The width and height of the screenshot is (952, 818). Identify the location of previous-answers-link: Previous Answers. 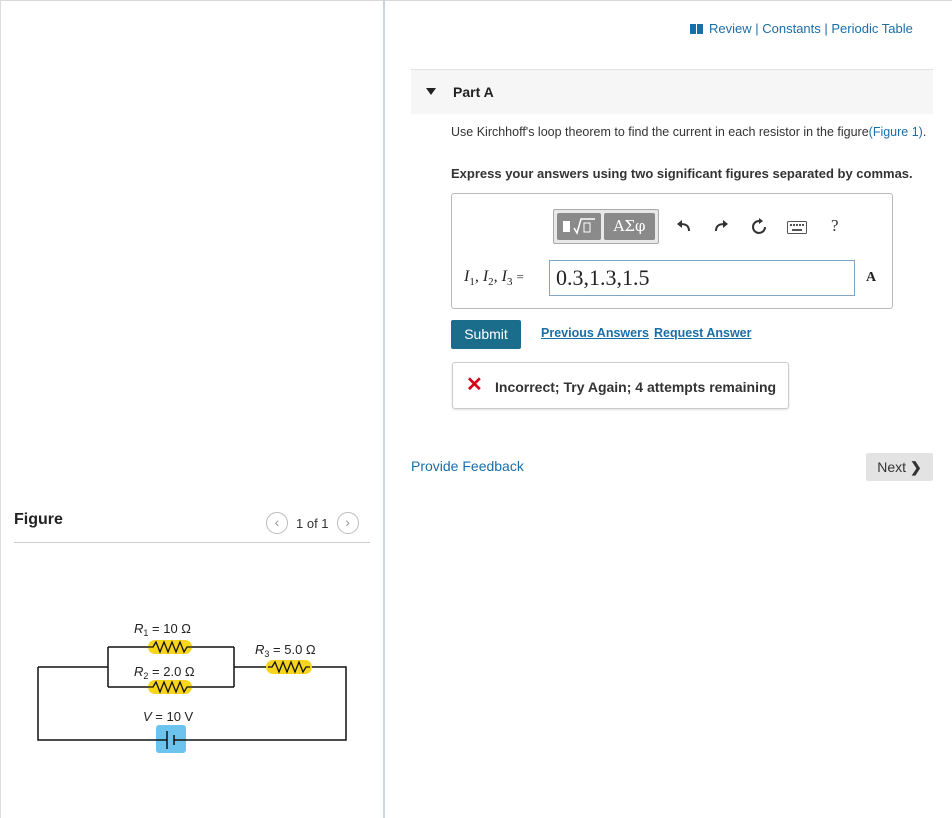
(595, 333).